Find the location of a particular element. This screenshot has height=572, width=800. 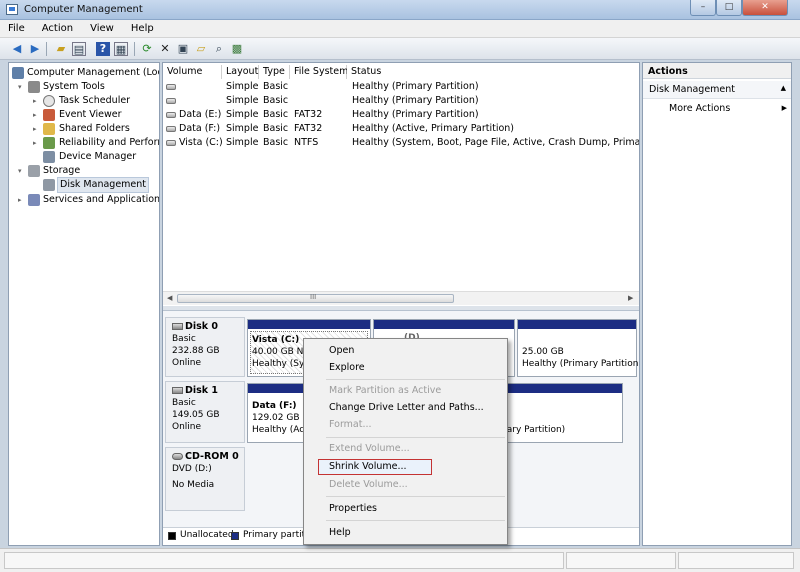

legend-unallocated: Unallocated is located at coordinates (207, 535).